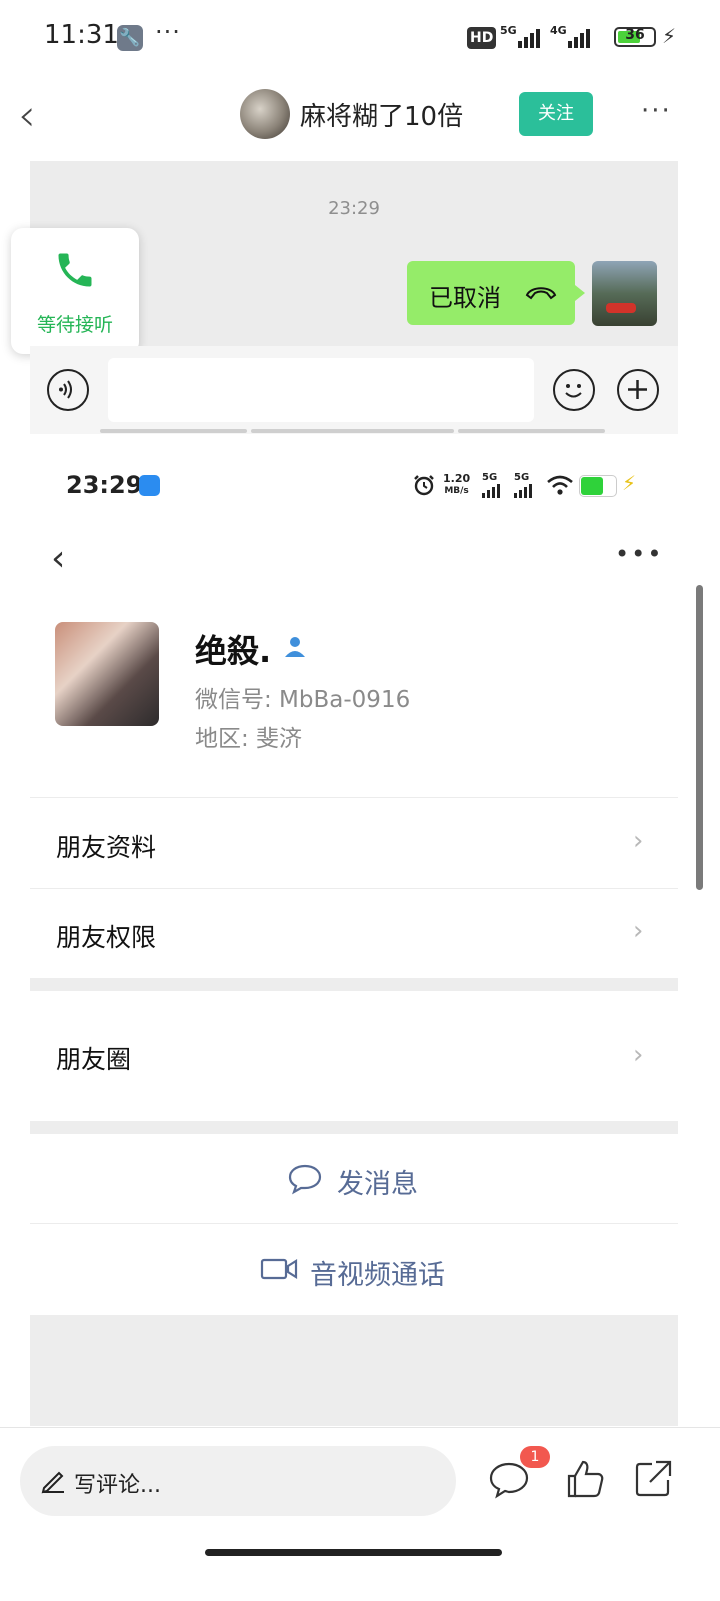  What do you see at coordinates (279, 1269) in the screenshot?
I see `video-camera-icon` at bounding box center [279, 1269].